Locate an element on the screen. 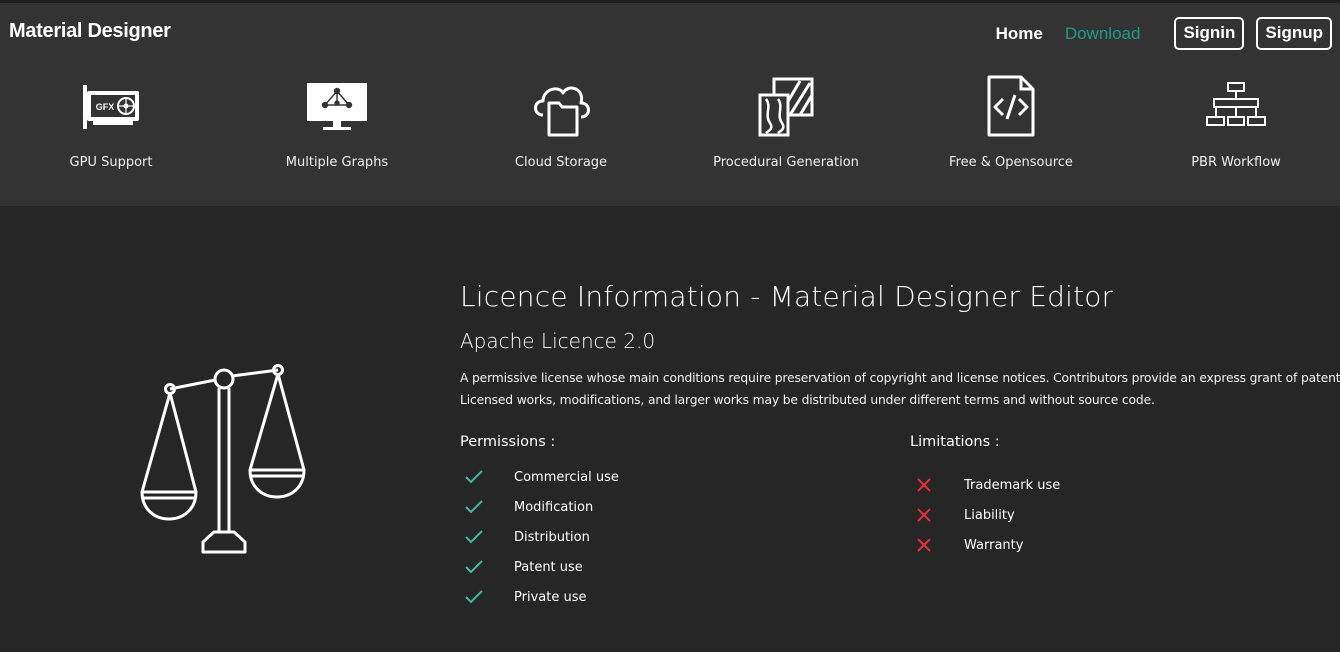 The width and height of the screenshot is (1340, 652). feature-cloud-storage: Cloud Storage is located at coordinates (561, 121).